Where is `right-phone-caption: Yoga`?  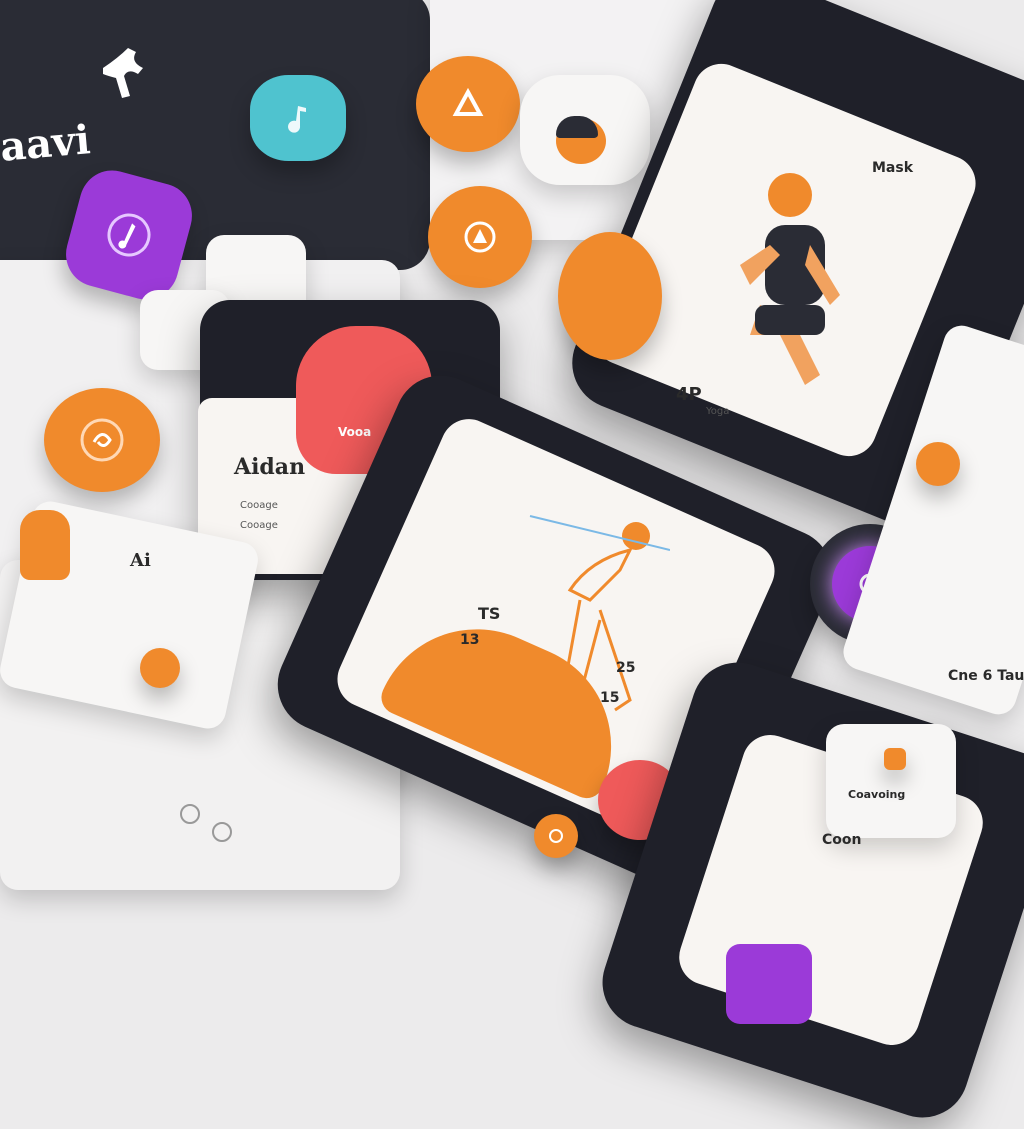
right-phone-caption: Yoga is located at coordinates (718, 411).